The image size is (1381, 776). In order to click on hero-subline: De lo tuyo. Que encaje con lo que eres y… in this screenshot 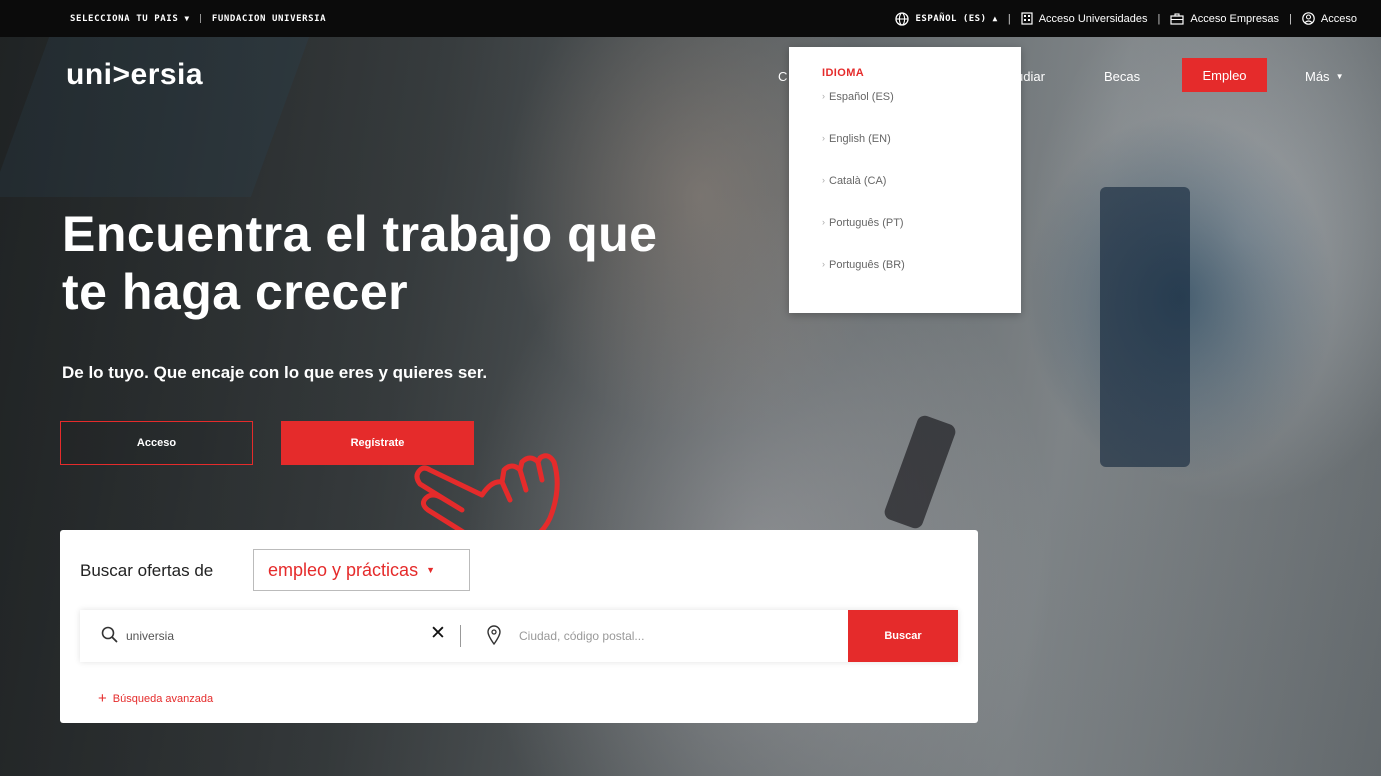, I will do `click(275, 372)`.